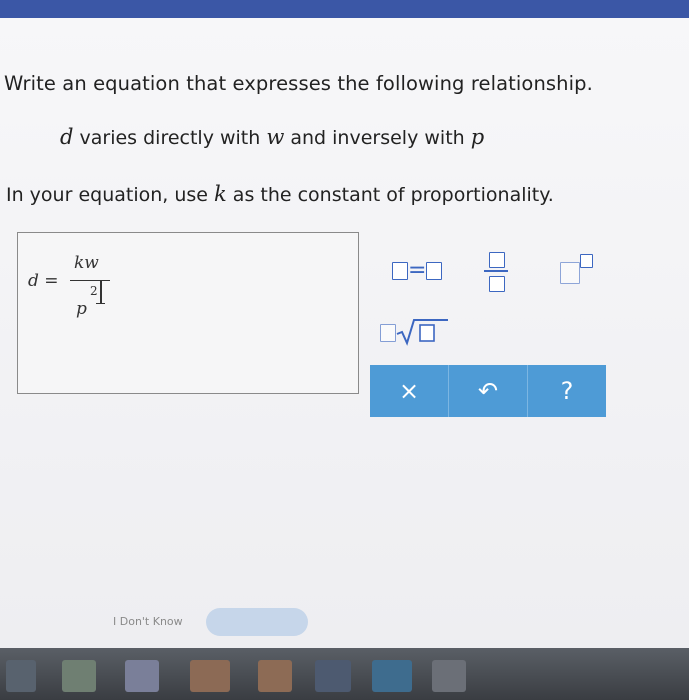 The image size is (689, 700). Describe the element at coordinates (33, 281) in the screenshot. I see `lhs-variable: d` at that location.